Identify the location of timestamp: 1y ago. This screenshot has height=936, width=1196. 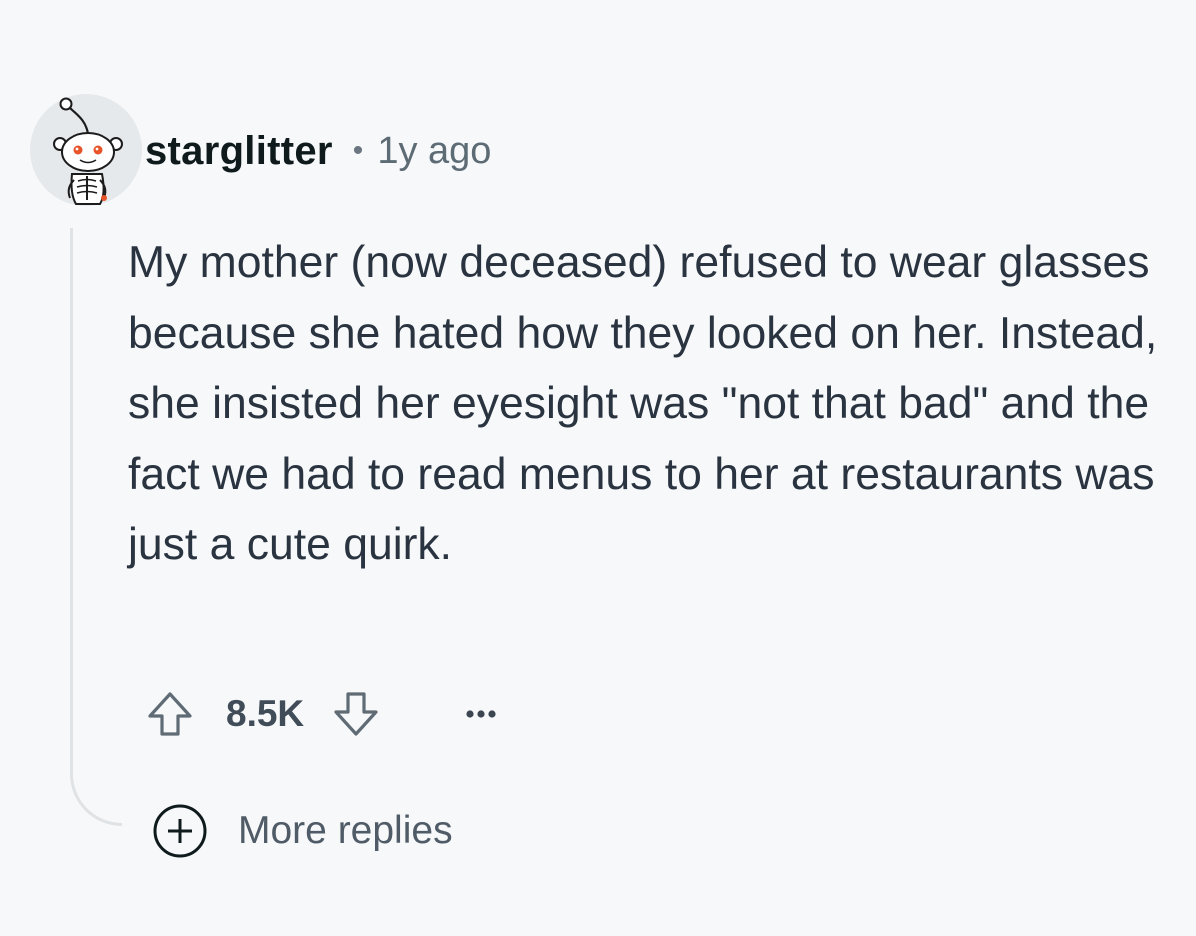
(434, 151).